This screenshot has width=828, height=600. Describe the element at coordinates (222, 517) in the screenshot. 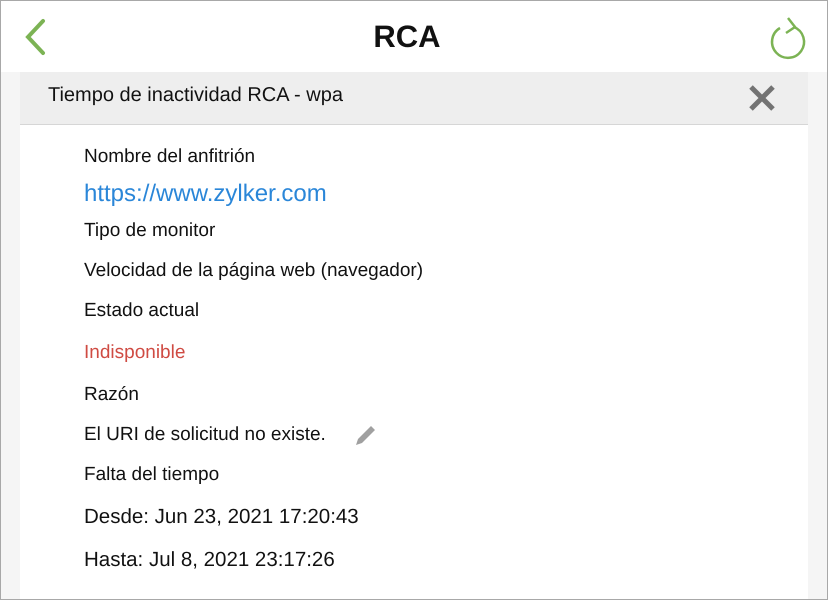

I see `date-text: Desde: Jun 23, 2021 17:20:43` at that location.